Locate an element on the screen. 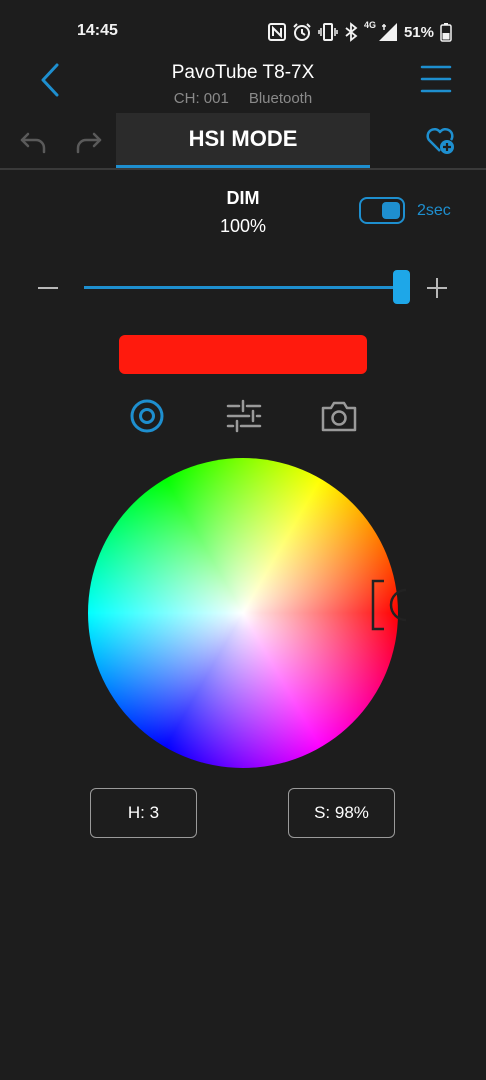  hue-value-box: H: 3 is located at coordinates (143, 813).